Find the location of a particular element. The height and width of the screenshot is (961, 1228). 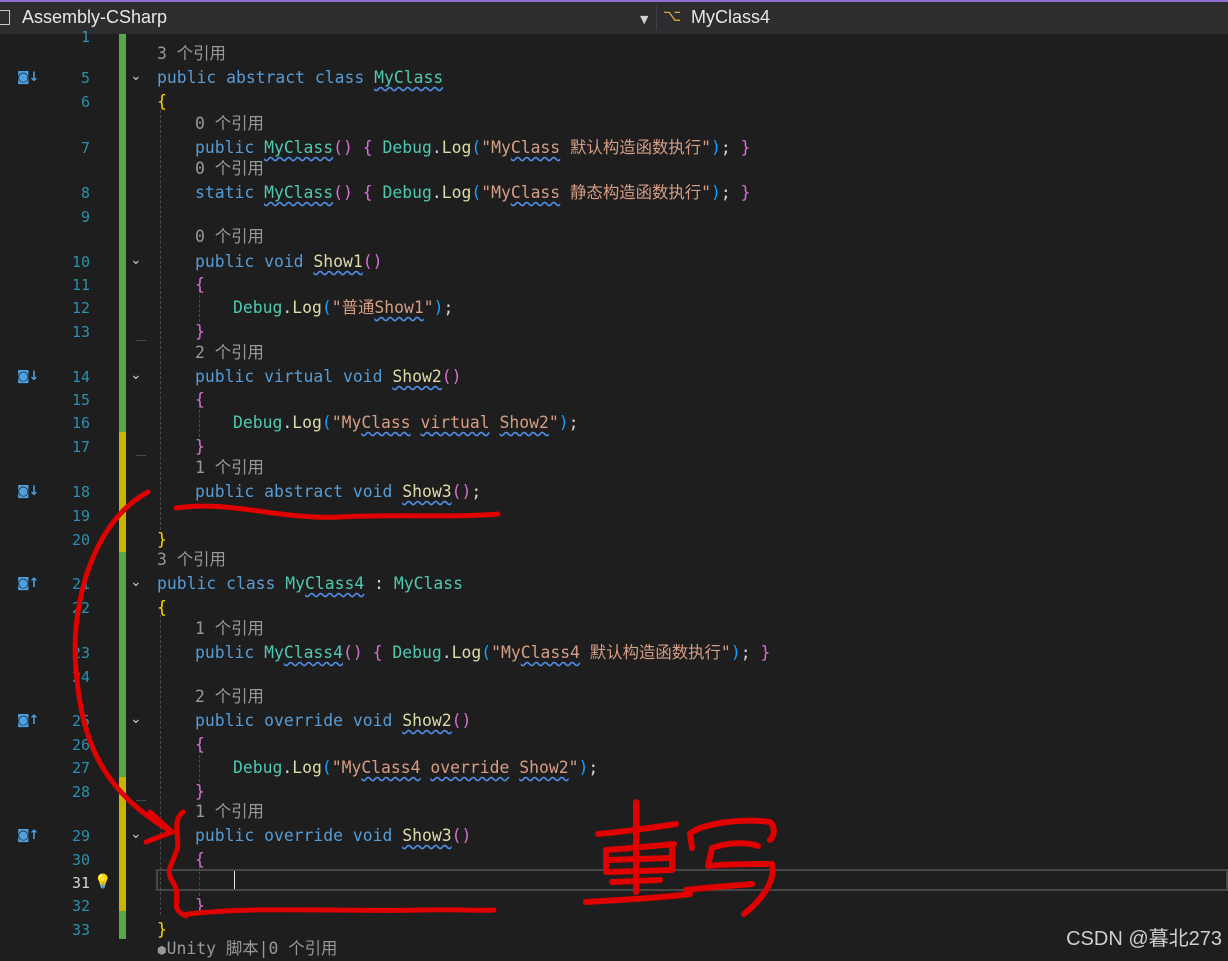

code-line: 27 Debug.Log("MyClass4 override Show2"); is located at coordinates (614, 767).